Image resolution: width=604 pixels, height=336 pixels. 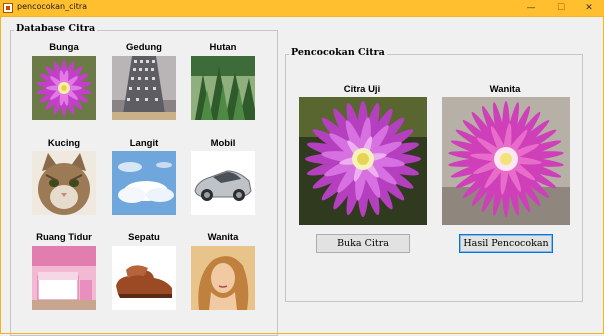 I want to click on woman-image, so click(x=223, y=278).